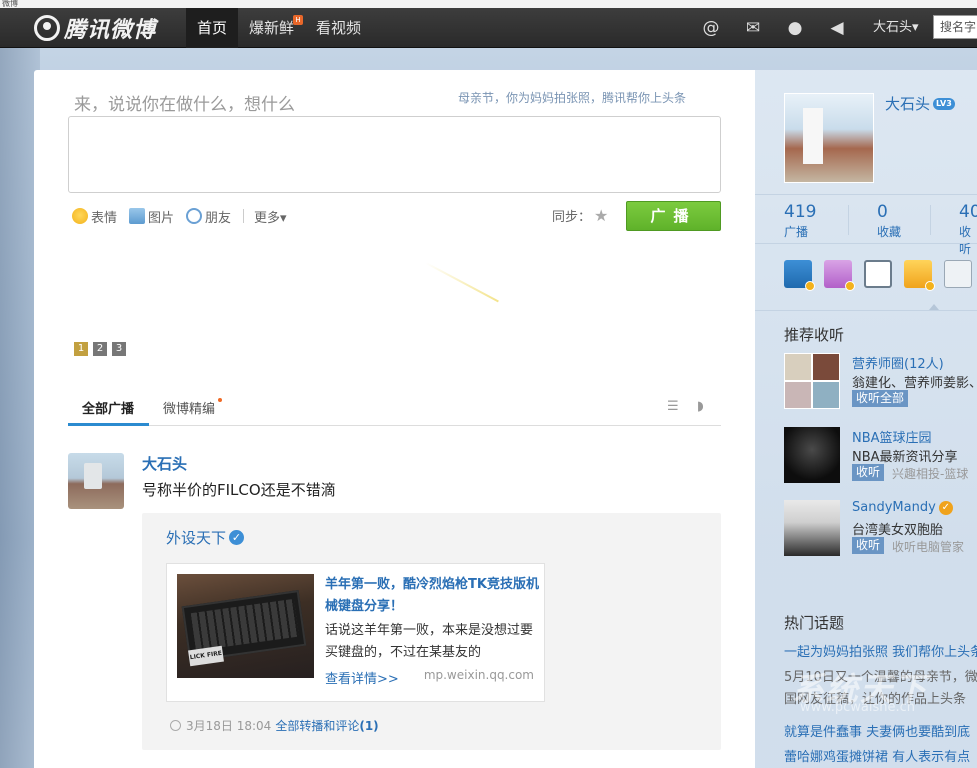 This screenshot has width=977, height=768. Describe the element at coordinates (829, 138) in the screenshot. I see `profile-avatar` at that location.